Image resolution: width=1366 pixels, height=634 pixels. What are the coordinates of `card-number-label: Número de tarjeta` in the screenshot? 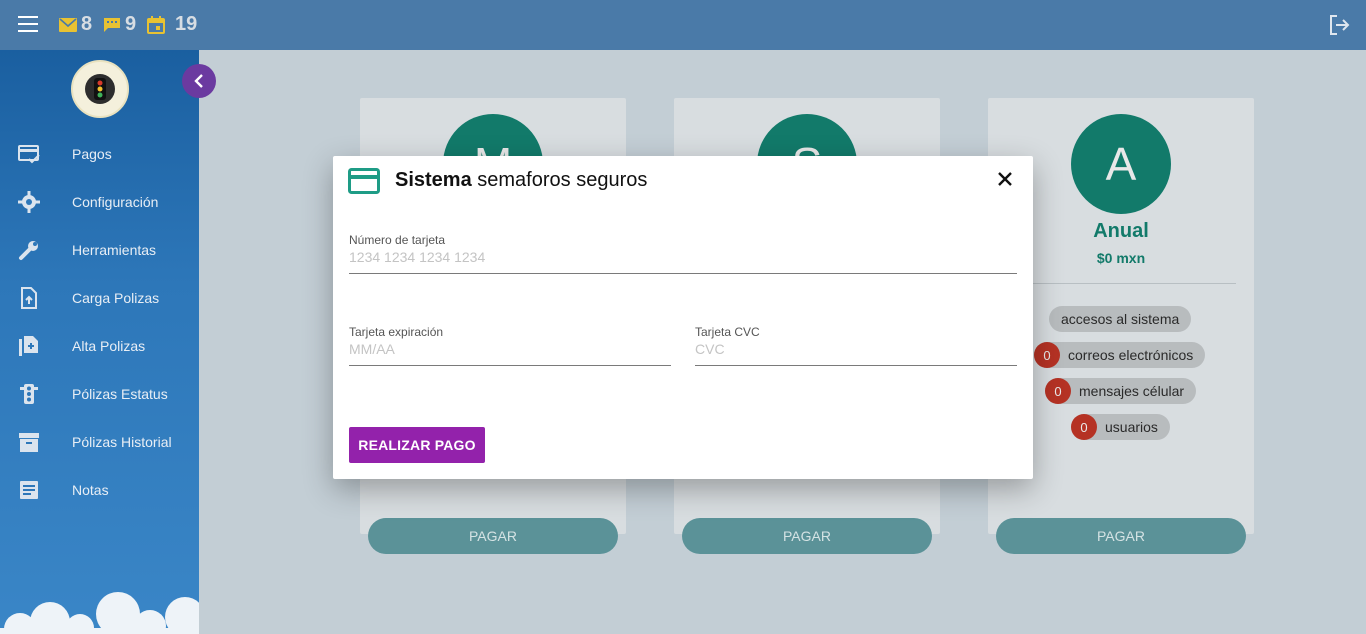 It's located at (397, 240).